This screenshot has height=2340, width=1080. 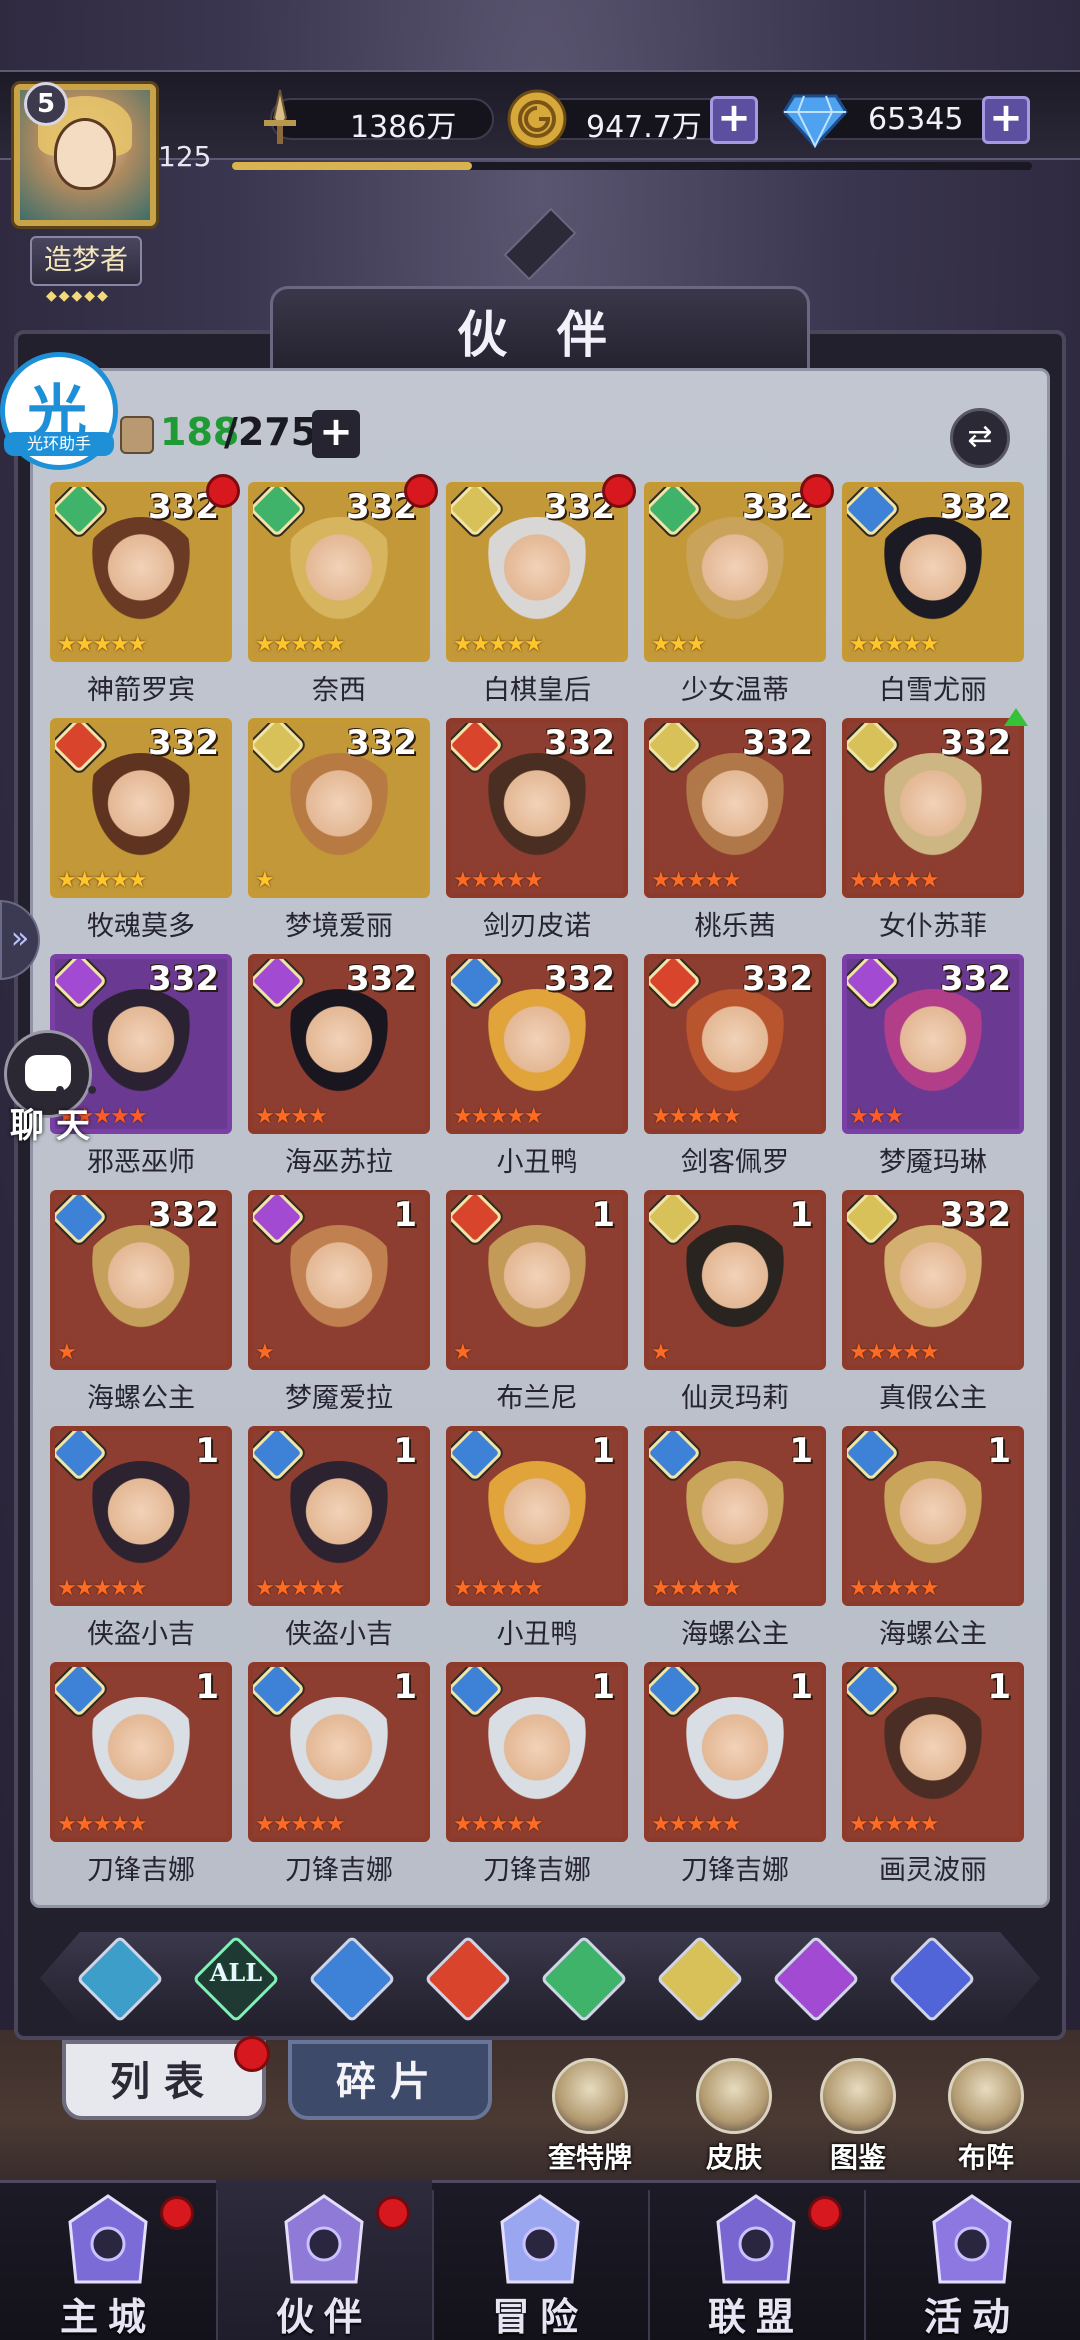 What do you see at coordinates (632, 166) in the screenshot?
I see `exp-progress-bar` at bounding box center [632, 166].